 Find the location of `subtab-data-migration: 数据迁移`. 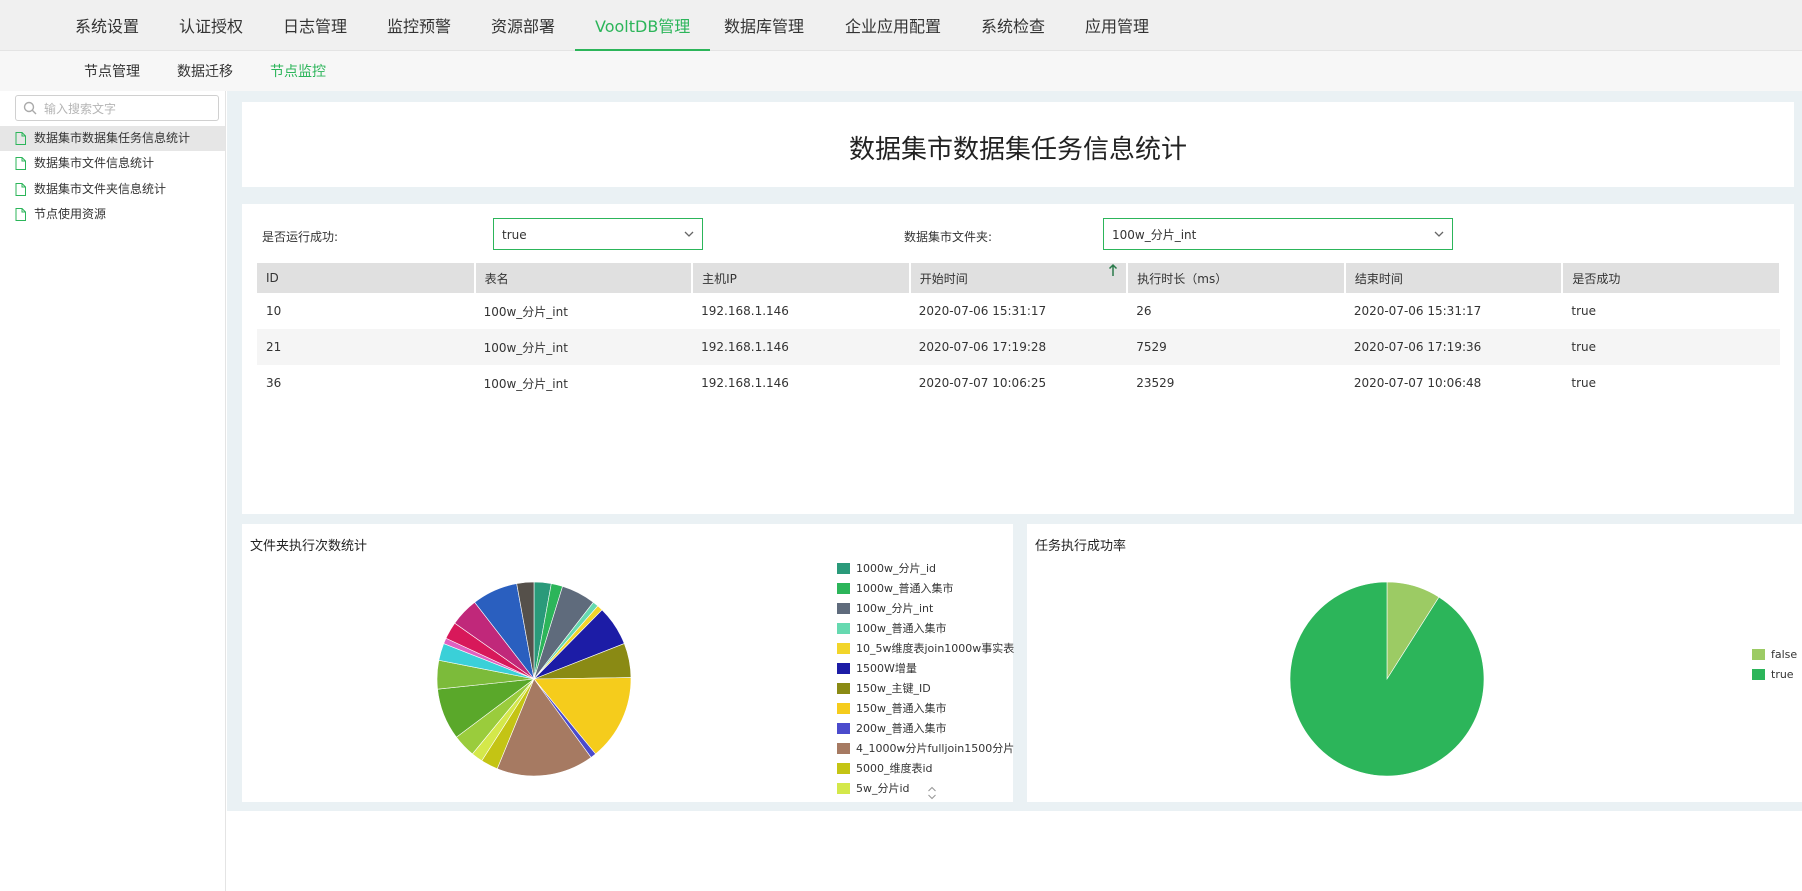

subtab-data-migration: 数据迁移 is located at coordinates (205, 71).